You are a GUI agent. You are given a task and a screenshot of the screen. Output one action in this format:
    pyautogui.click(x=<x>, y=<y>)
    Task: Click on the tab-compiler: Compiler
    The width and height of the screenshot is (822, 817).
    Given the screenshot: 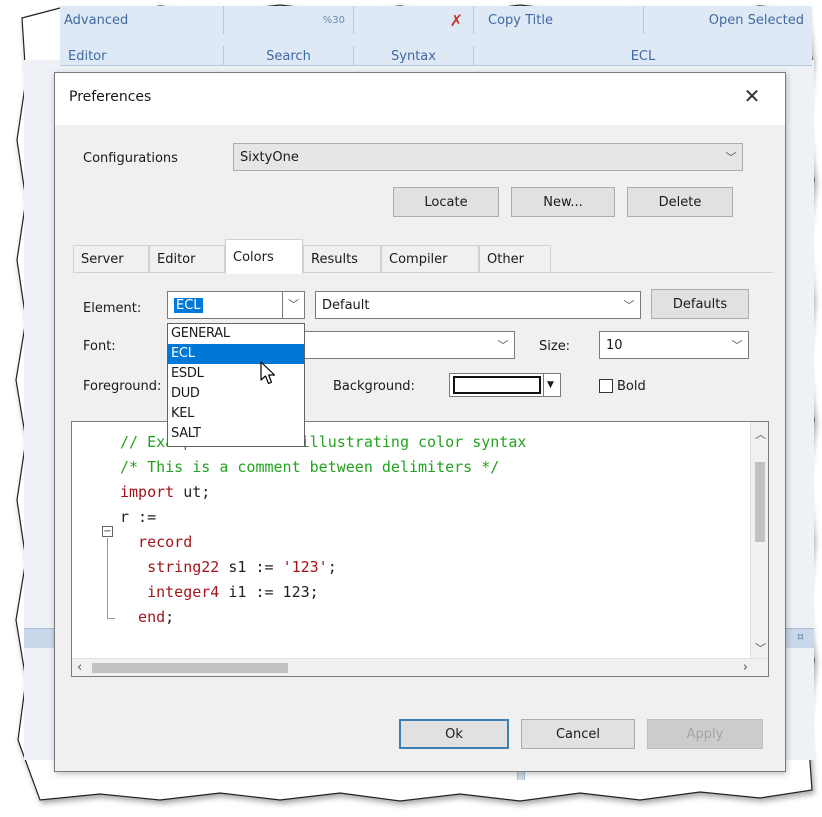 What is the action you would take?
    pyautogui.click(x=430, y=259)
    